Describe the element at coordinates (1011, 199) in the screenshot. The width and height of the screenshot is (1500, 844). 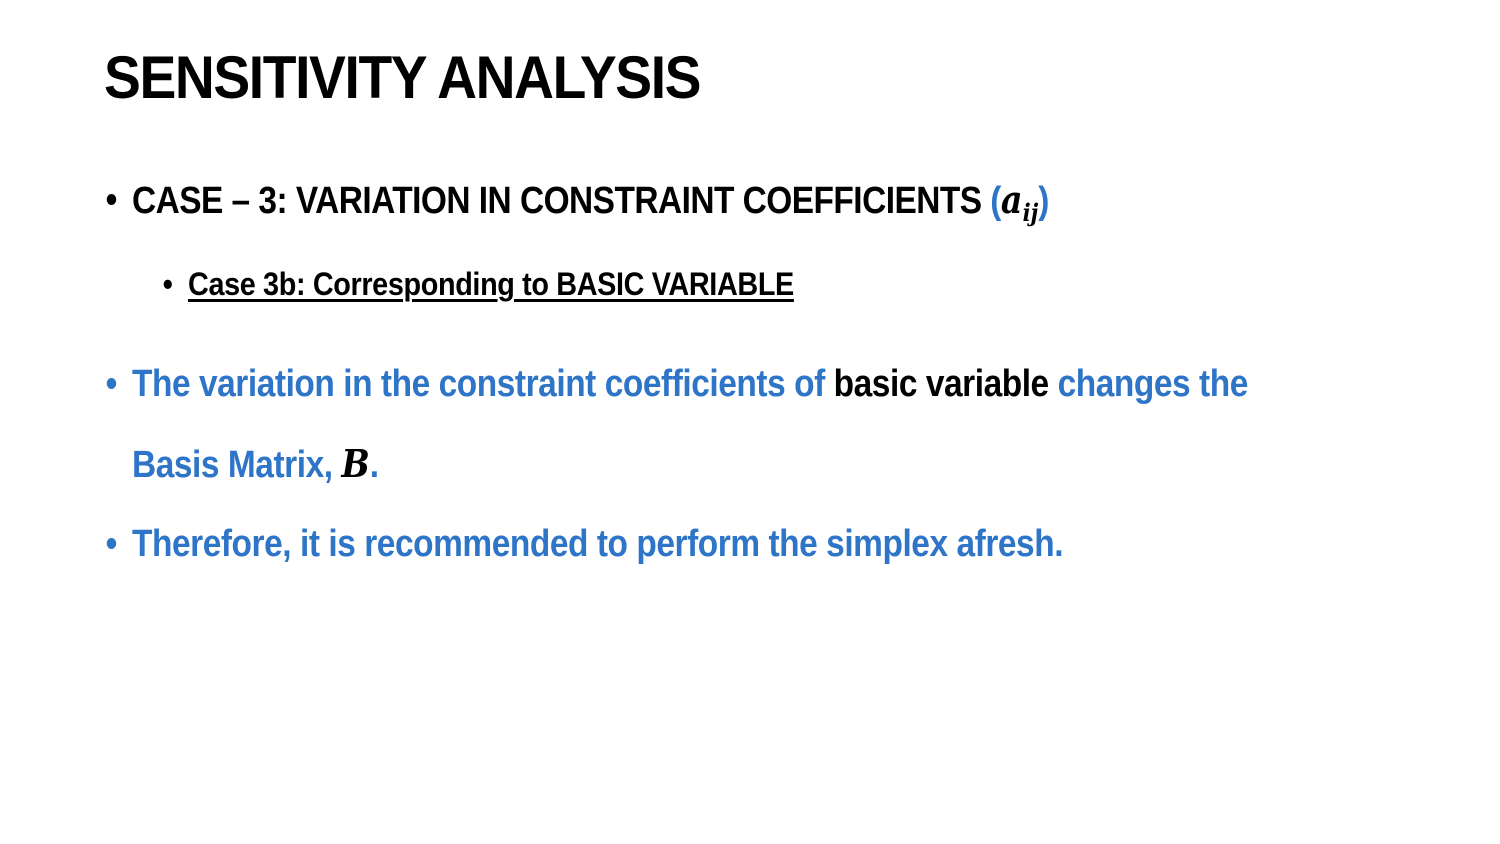
I see `case-math-base: a` at that location.